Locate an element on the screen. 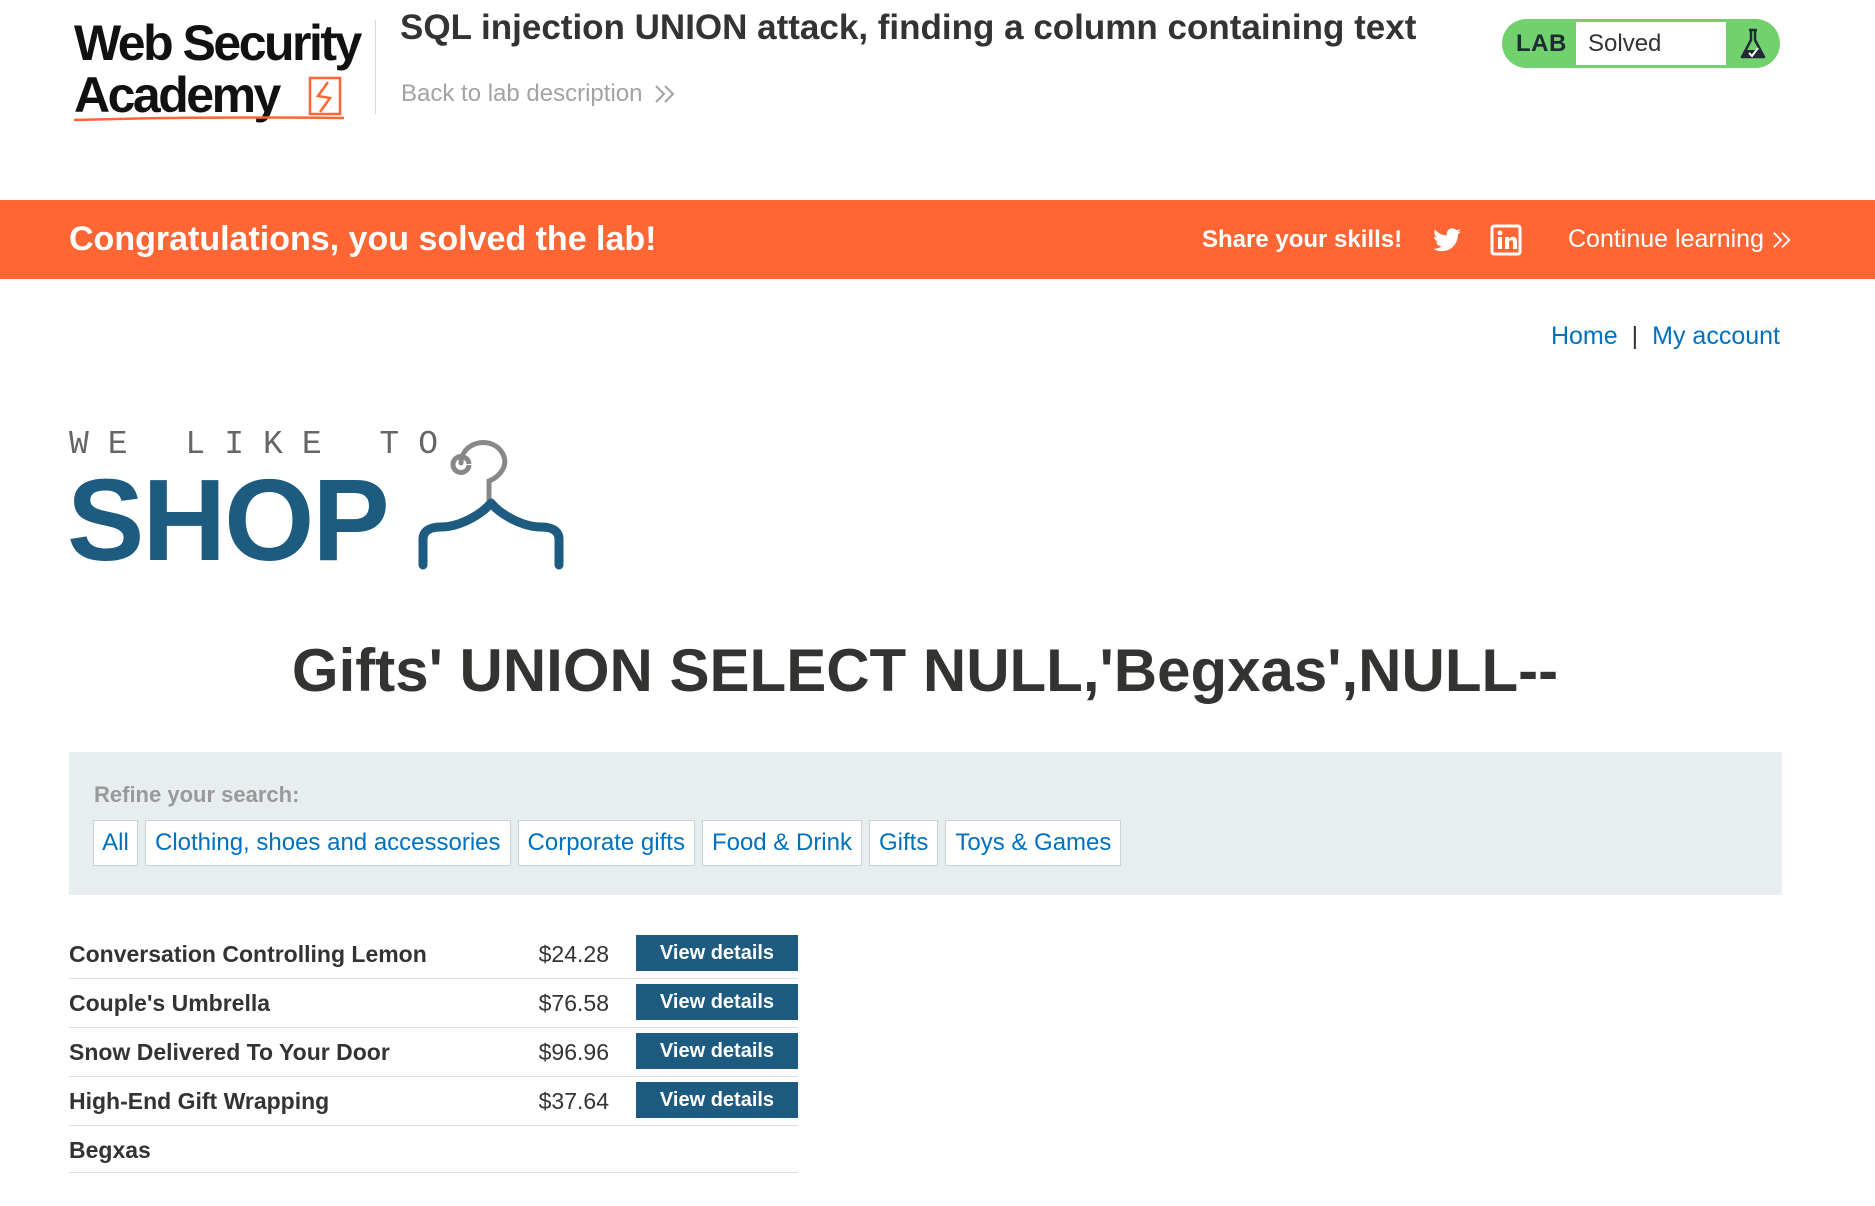 Image resolution: width=1875 pixels, height=1206 pixels. continue-learning-label: Continue learning is located at coordinates (1666, 239).